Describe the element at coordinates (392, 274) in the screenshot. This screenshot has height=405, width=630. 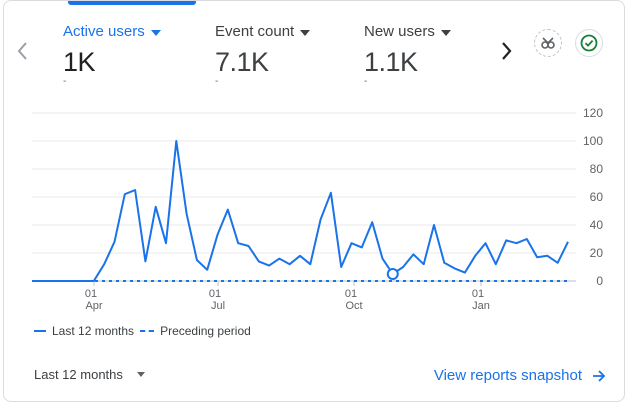
I see `highlighted-data-point` at that location.